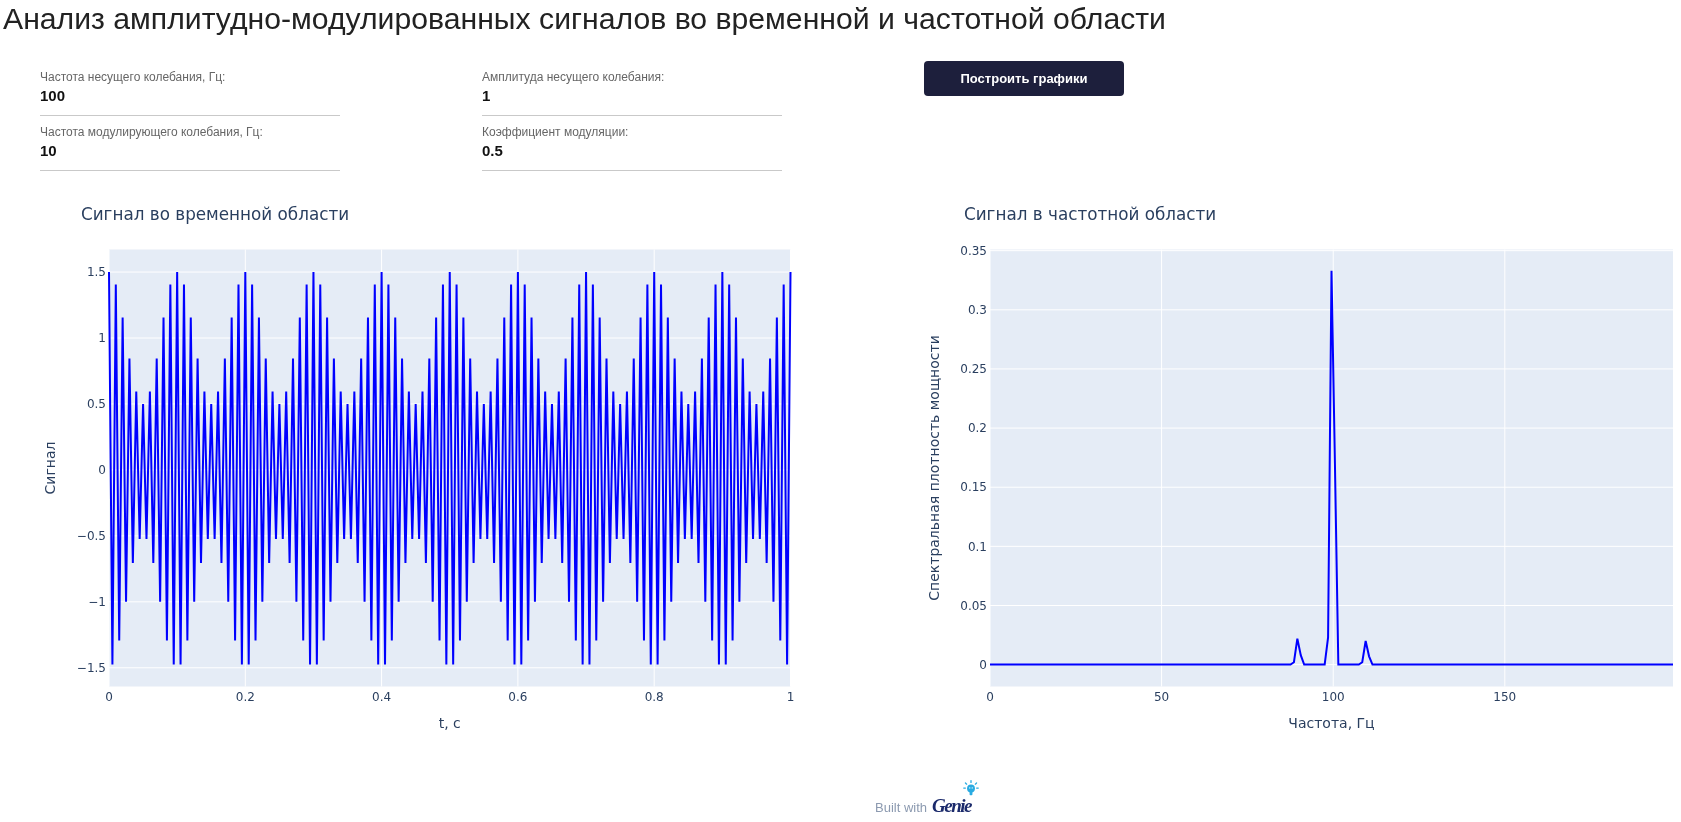 The width and height of the screenshot is (1681, 822). What do you see at coordinates (977, 547) in the screenshot?
I see `tick-label: 0.1` at bounding box center [977, 547].